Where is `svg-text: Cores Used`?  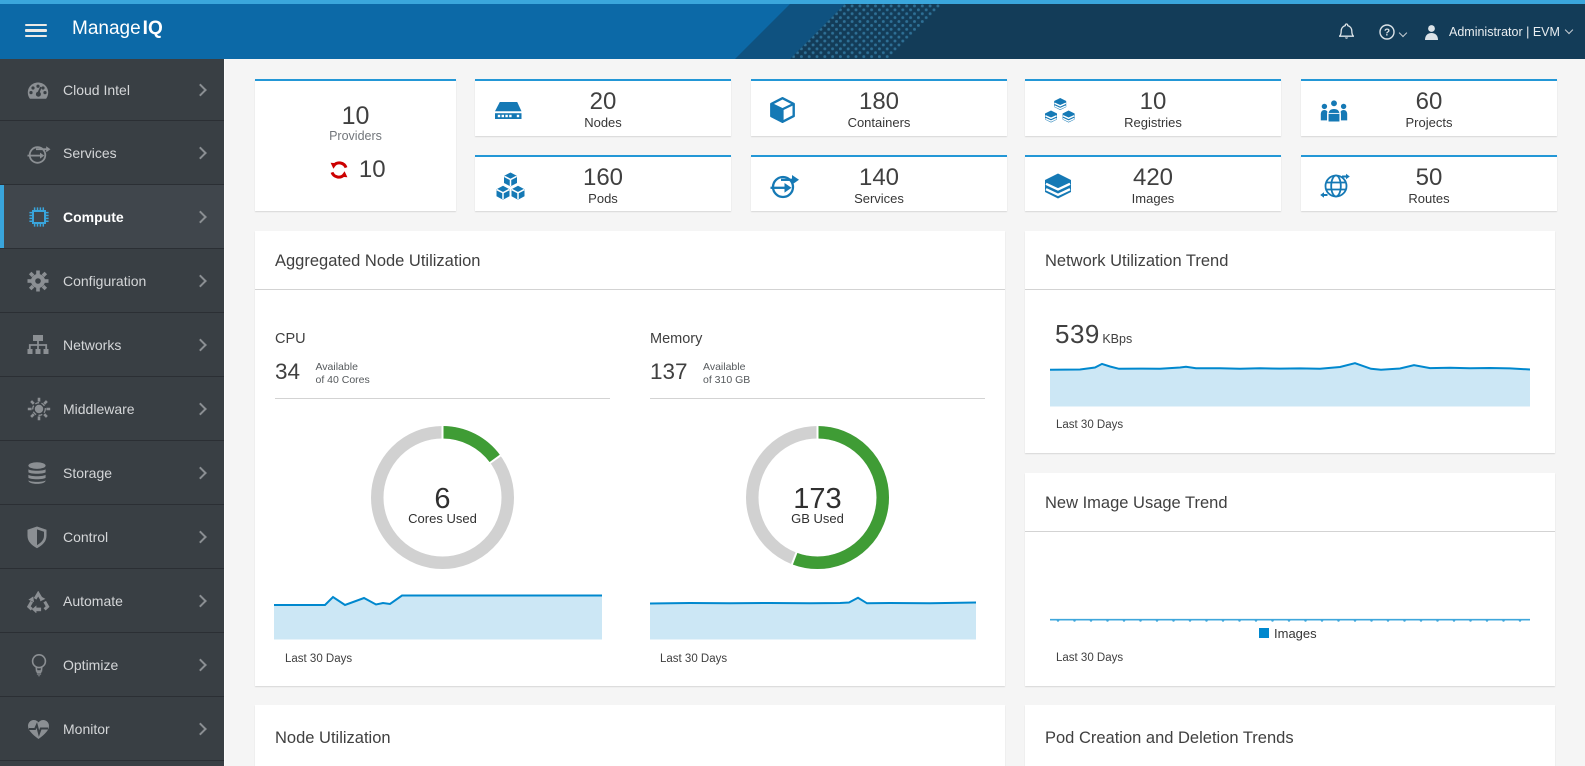 svg-text: Cores Used is located at coordinates (442, 518).